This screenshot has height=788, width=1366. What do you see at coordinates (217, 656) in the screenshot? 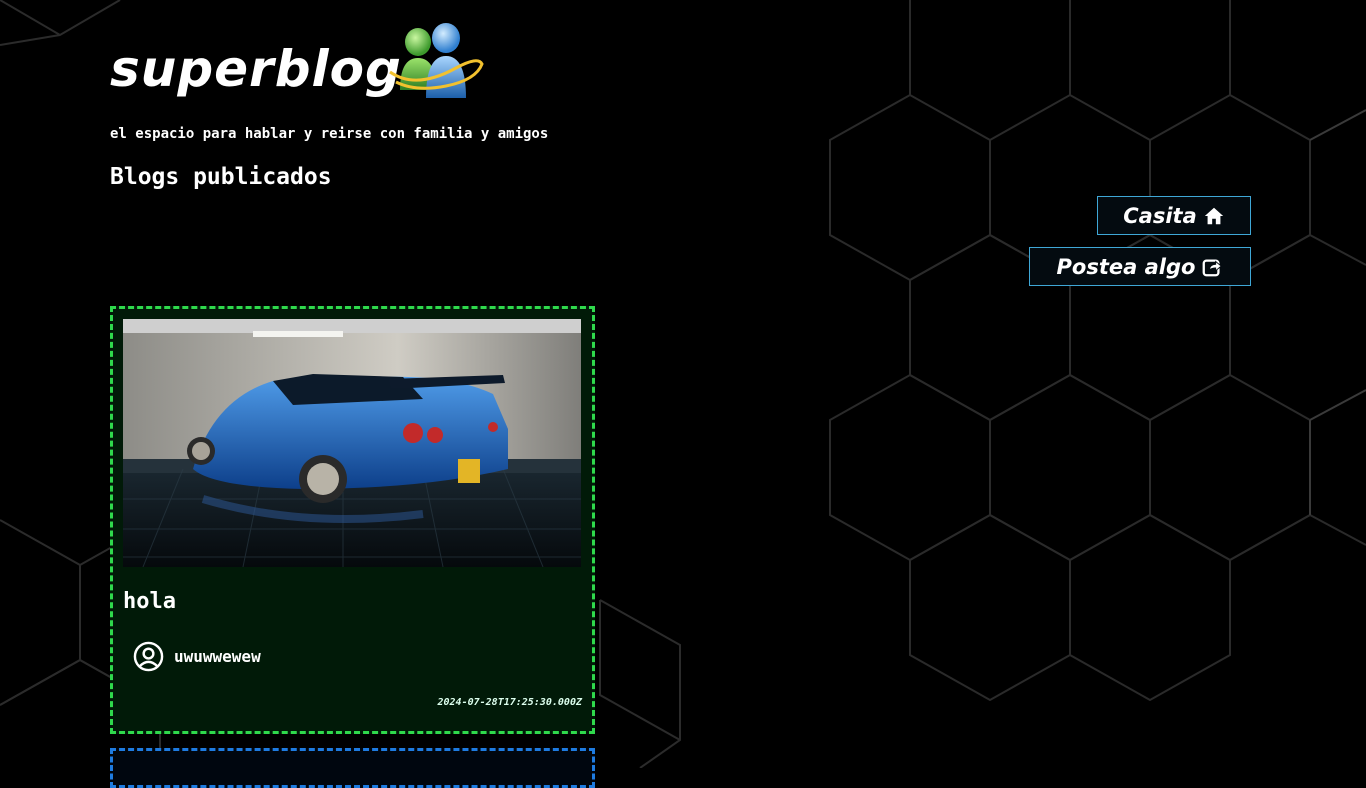
I see `author-name: uwuwwewew` at bounding box center [217, 656].